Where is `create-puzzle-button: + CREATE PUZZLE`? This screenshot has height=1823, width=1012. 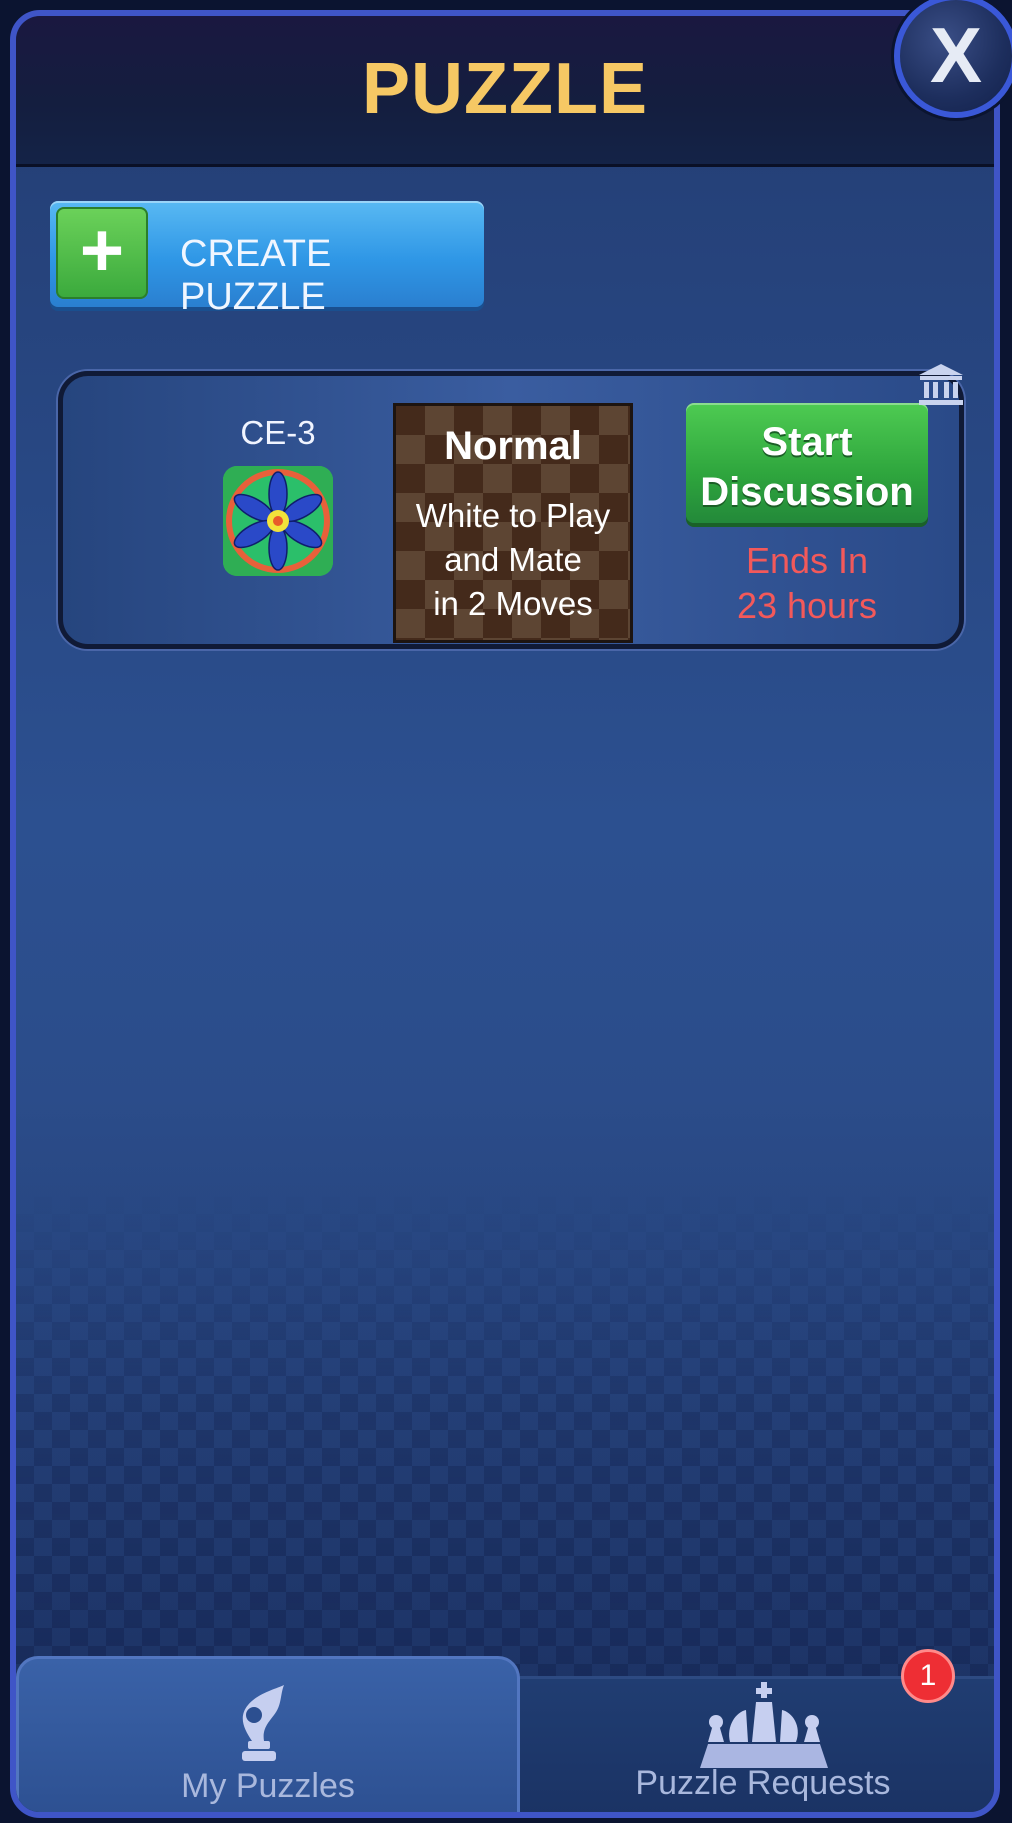
create-puzzle-button: + CREATE PUZZLE is located at coordinates (267, 259).